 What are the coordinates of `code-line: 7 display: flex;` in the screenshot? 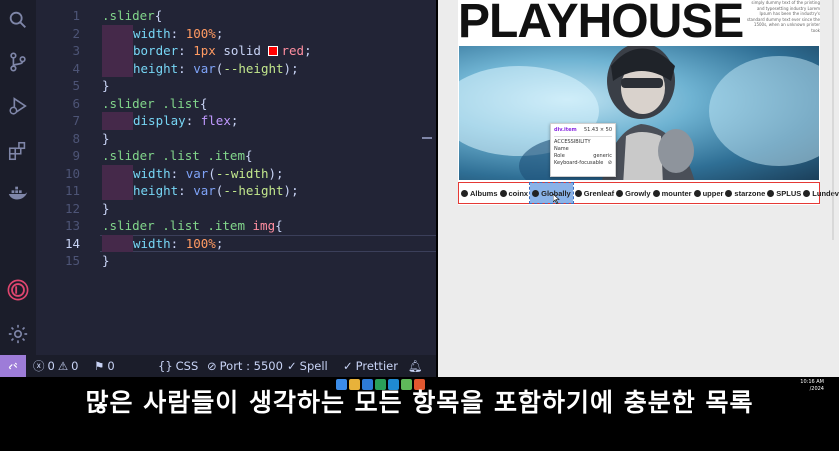 It's located at (236, 121).